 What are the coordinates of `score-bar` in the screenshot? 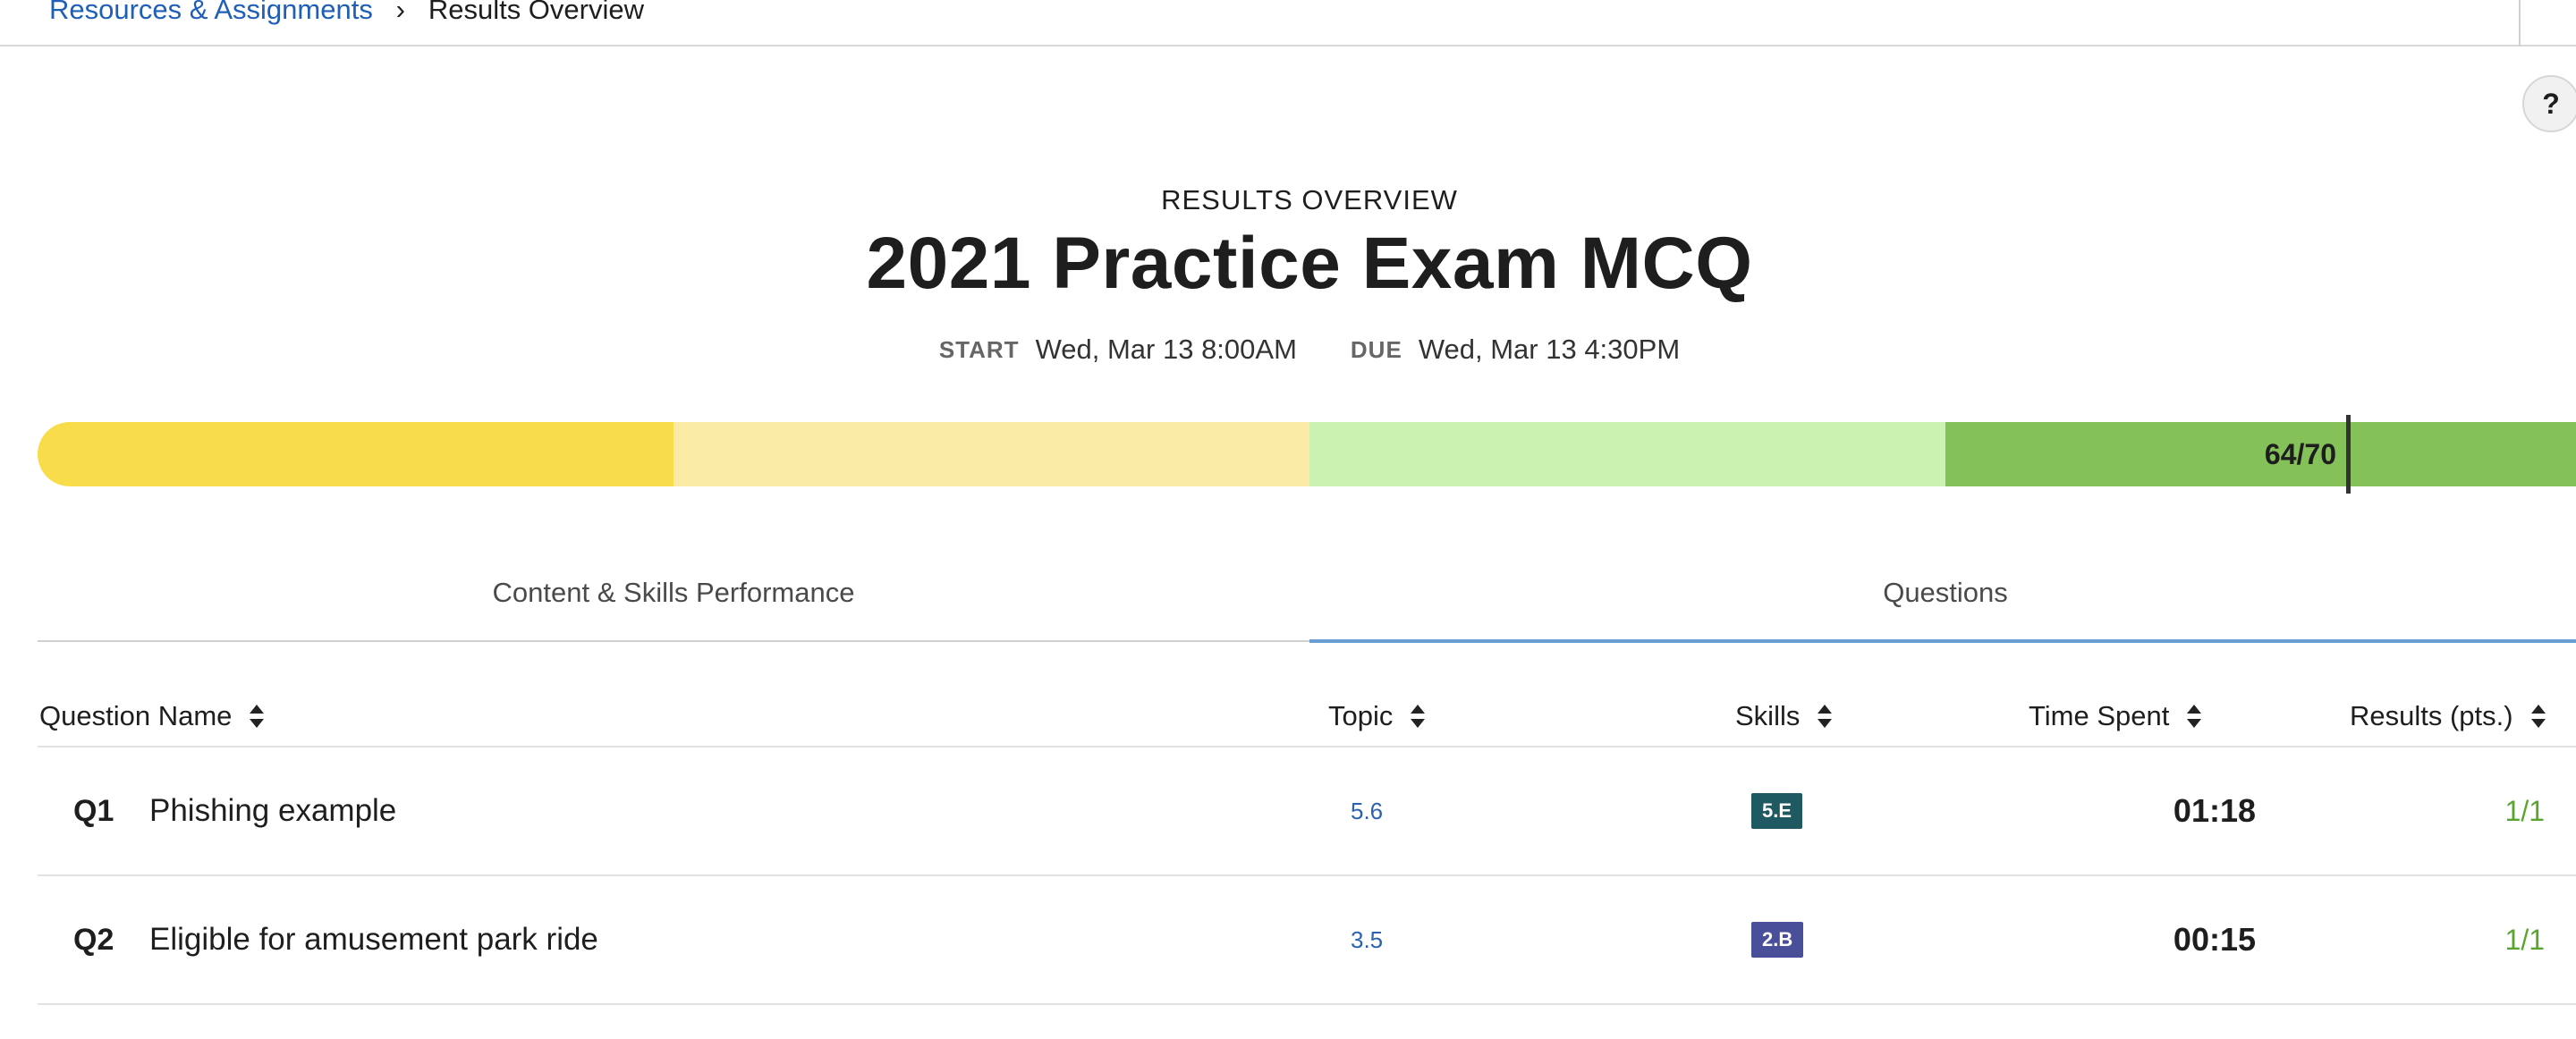 It's located at (1307, 454).